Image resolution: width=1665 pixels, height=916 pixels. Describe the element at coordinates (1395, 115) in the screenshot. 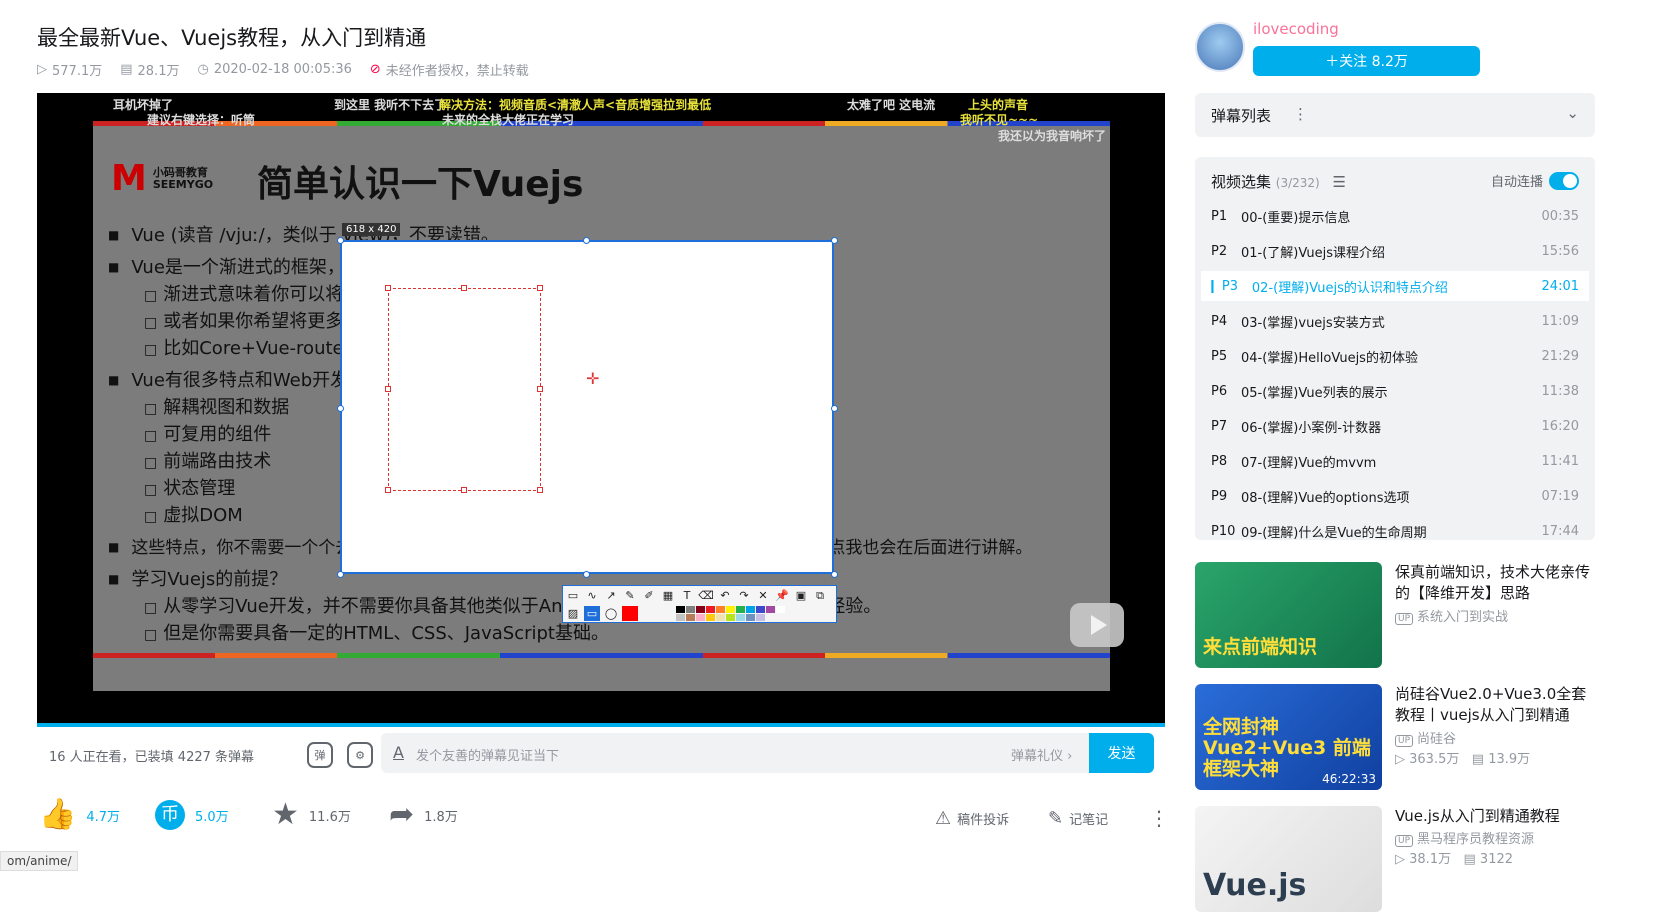

I see `danmaku-list-panel: 弹幕列表 ⋮ ⌄` at that location.